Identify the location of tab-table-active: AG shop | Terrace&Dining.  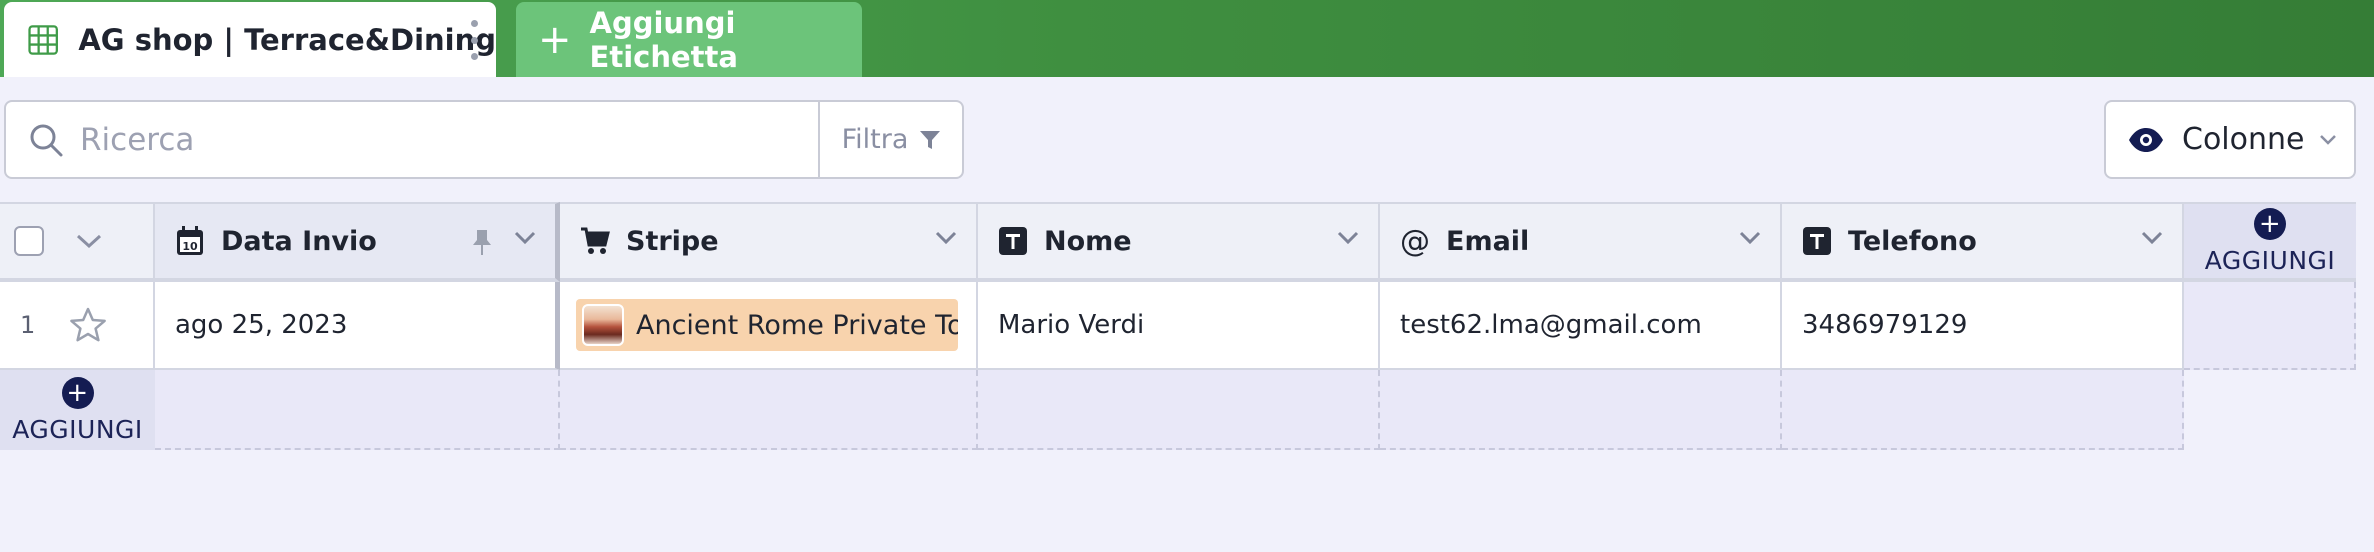
(250, 39).